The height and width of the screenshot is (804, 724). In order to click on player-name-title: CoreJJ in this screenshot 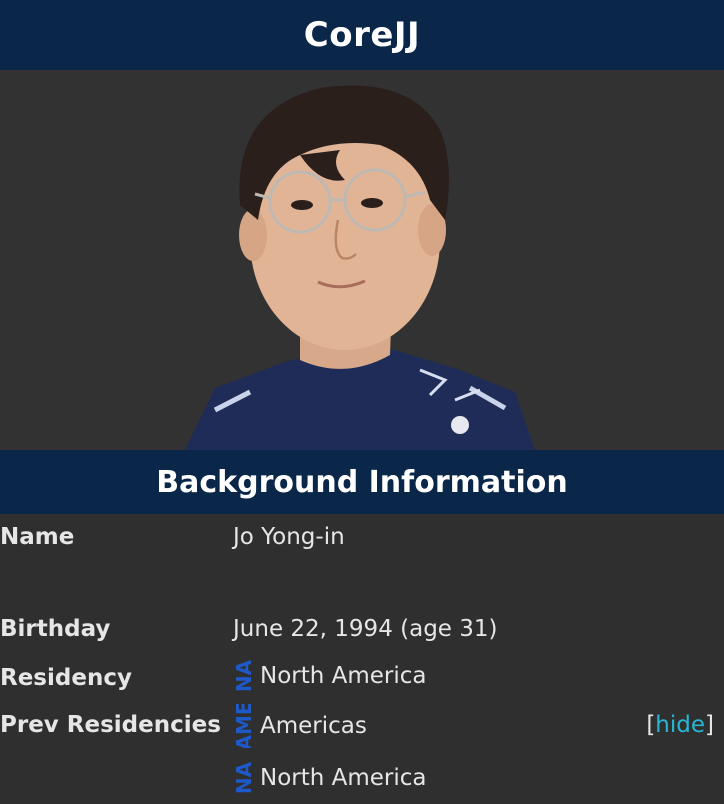, I will do `click(362, 35)`.